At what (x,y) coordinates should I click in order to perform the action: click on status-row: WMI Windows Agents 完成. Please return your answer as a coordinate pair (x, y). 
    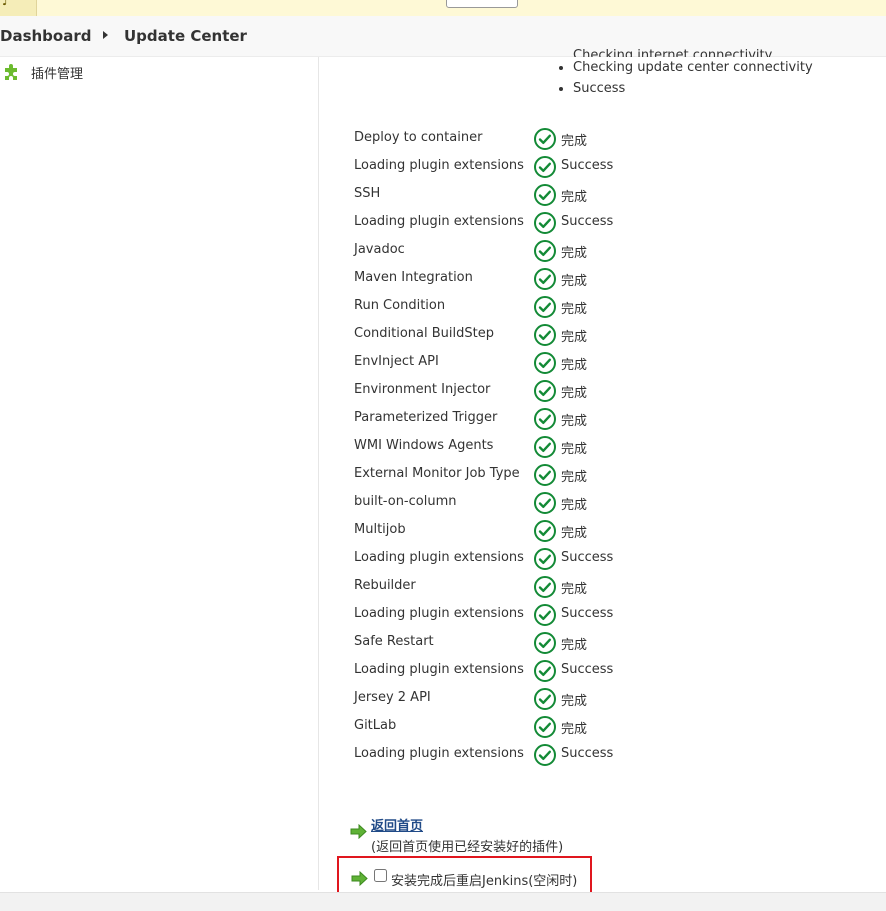
    Looking at the image, I should click on (564, 446).